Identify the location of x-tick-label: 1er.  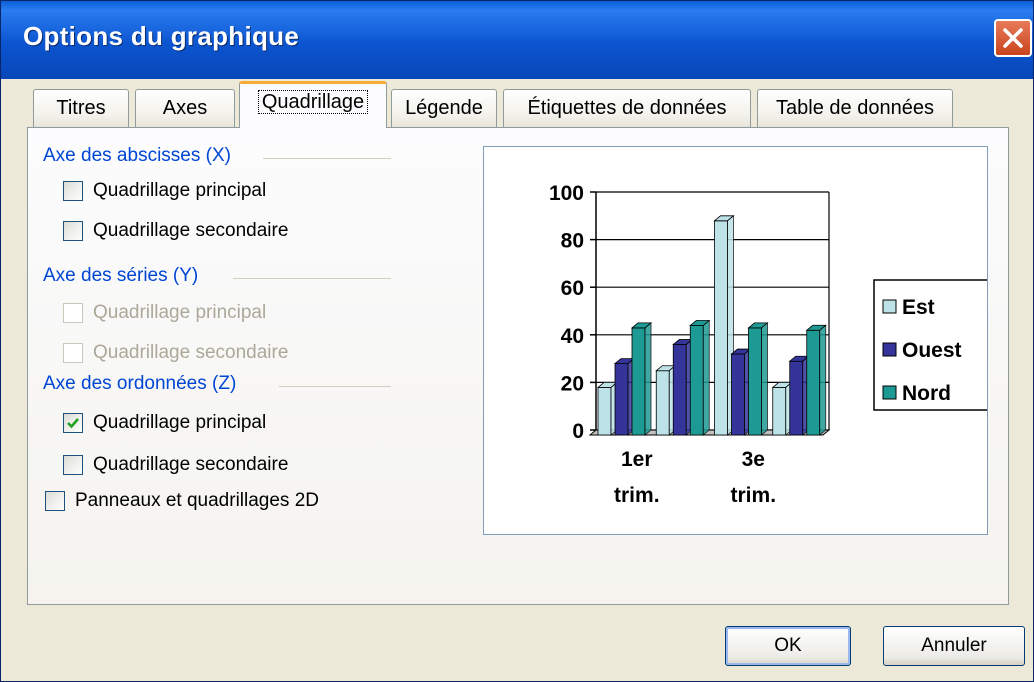
(637, 459).